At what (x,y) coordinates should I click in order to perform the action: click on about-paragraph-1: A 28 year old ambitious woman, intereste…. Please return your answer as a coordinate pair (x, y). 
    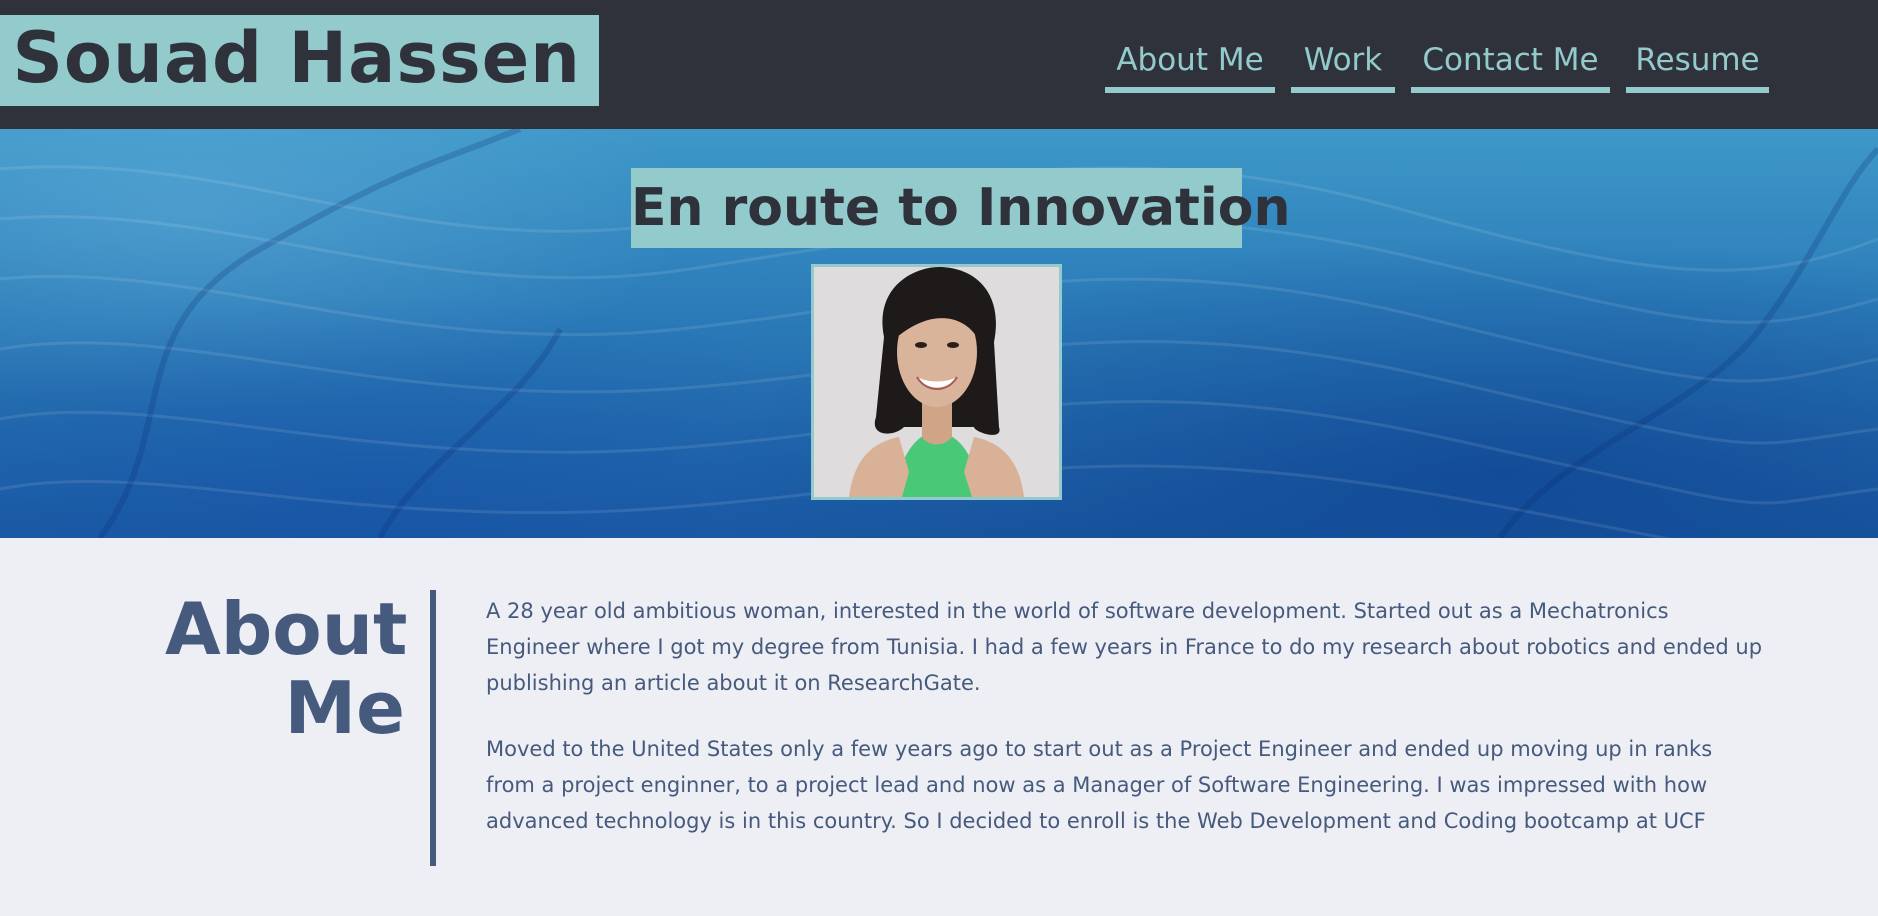
    Looking at the image, I should click on (1124, 647).